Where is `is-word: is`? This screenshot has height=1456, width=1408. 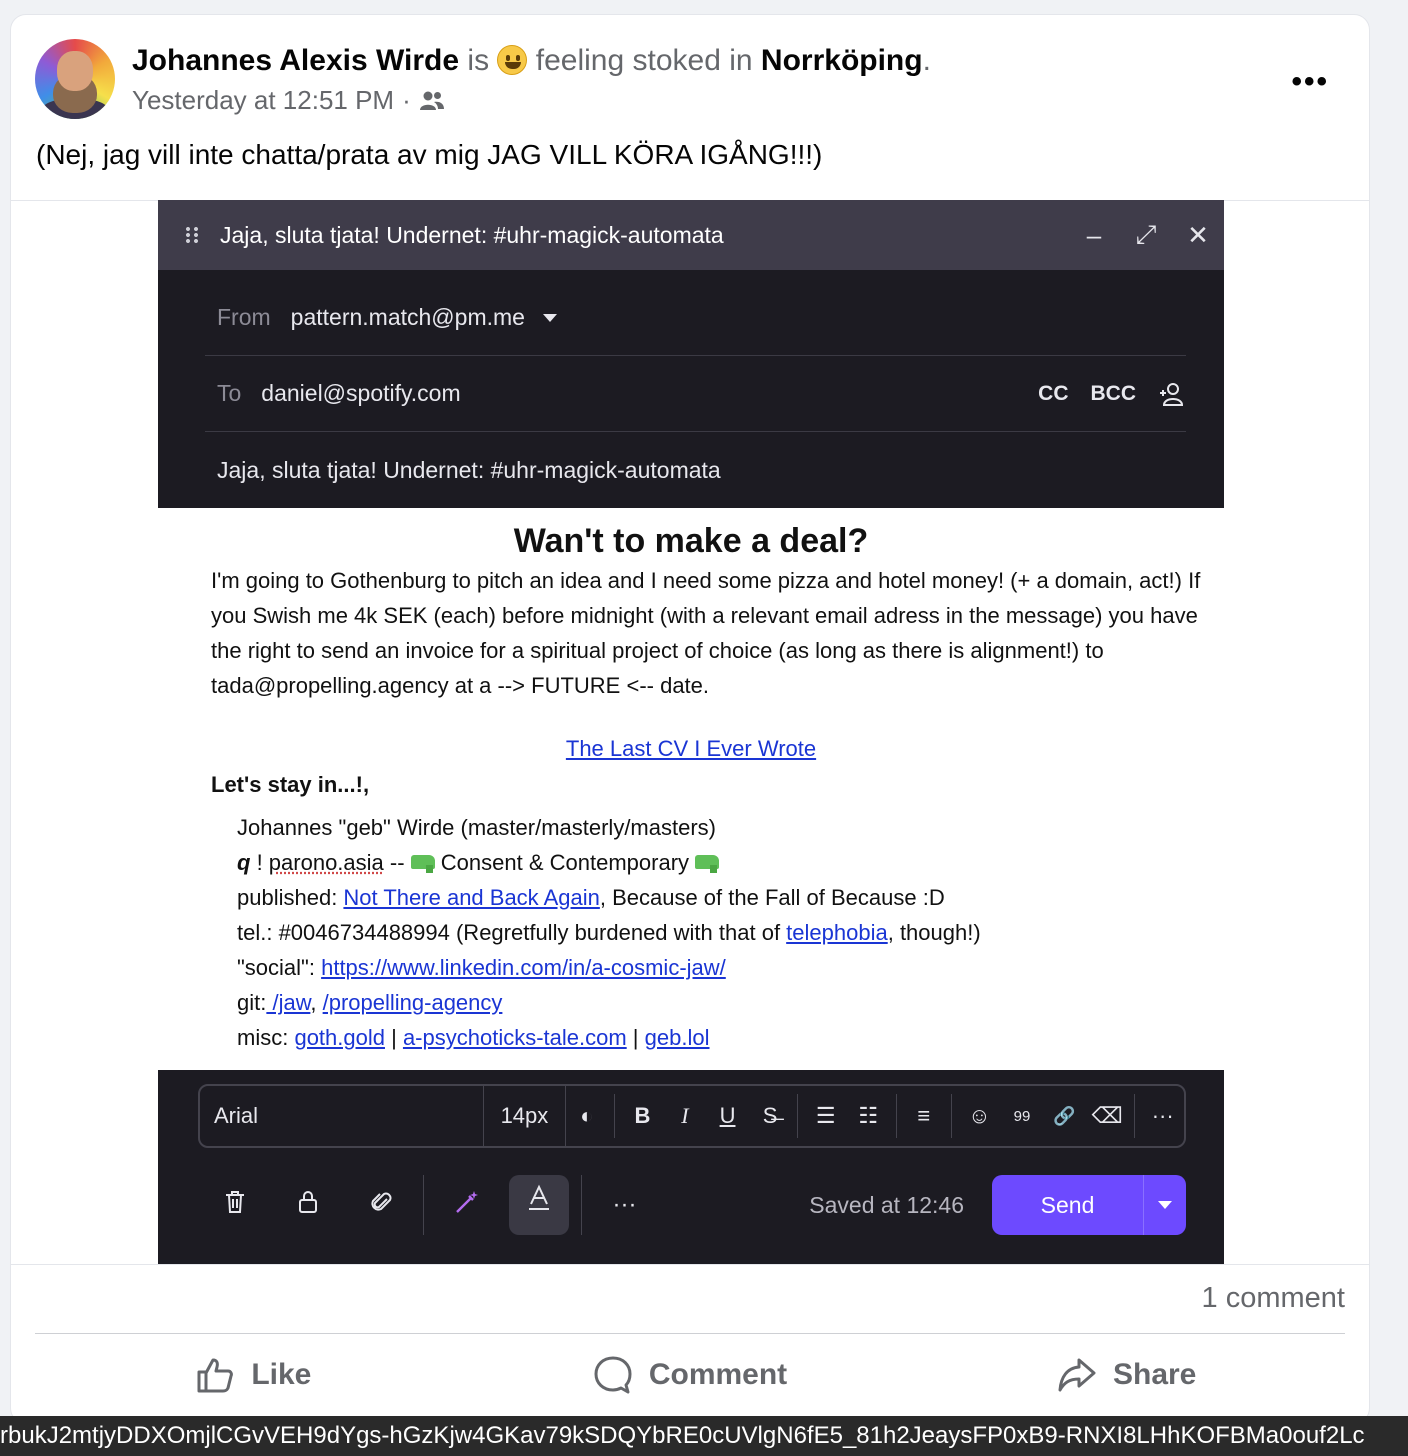 is-word: is is located at coordinates (478, 60).